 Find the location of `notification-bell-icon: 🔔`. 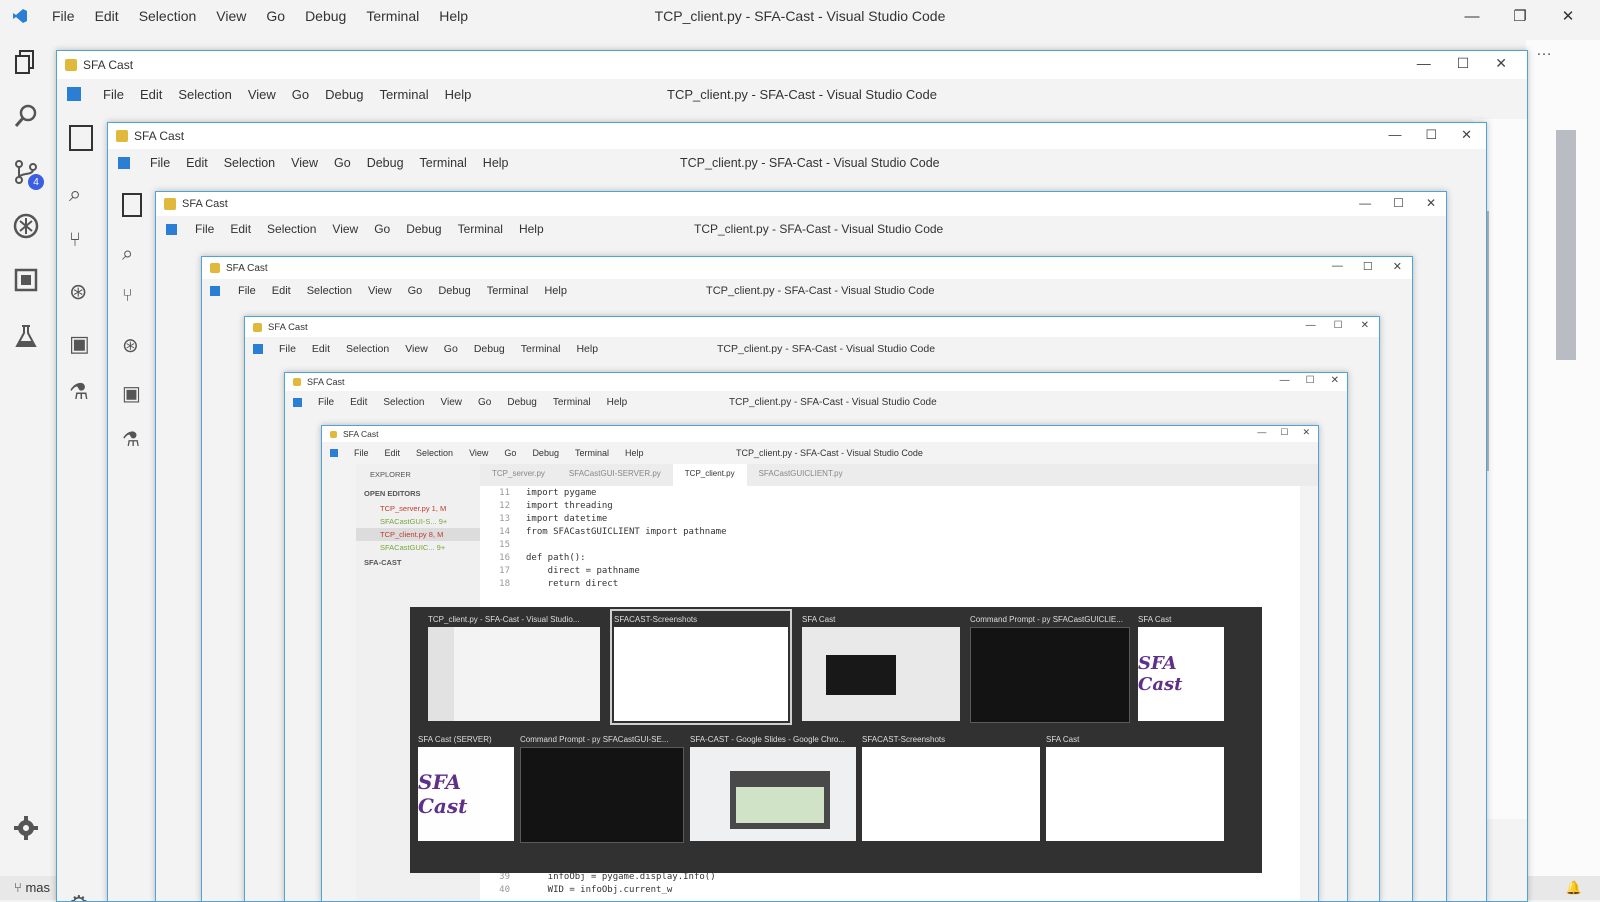

notification-bell-icon: 🔔 is located at coordinates (1574, 888).